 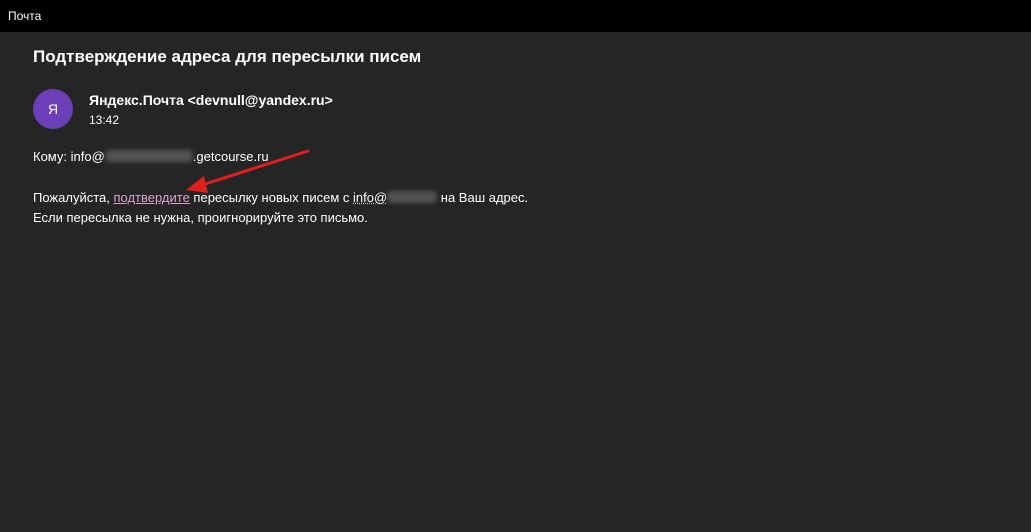 What do you see at coordinates (69, 156) in the screenshot?
I see `recipient-prefix: Кому: info@` at bounding box center [69, 156].